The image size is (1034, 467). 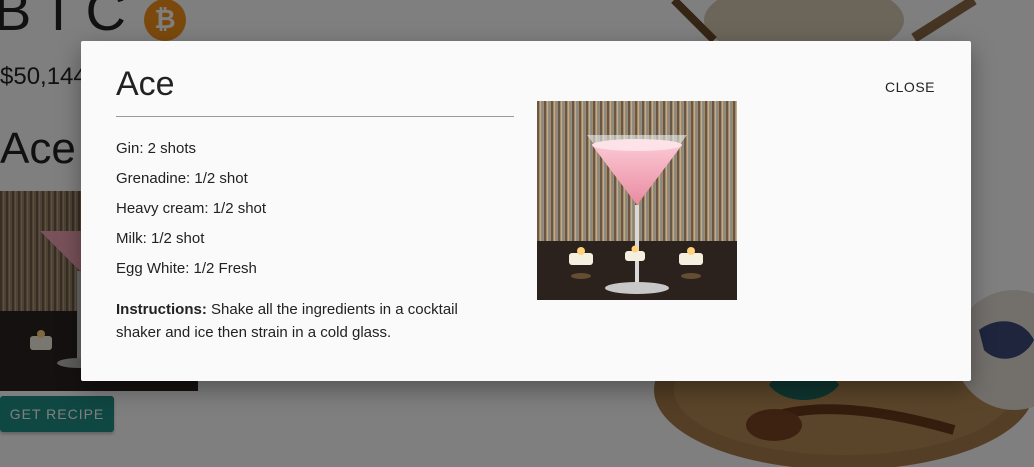 I want to click on instructions-label: Instructions:, so click(x=161, y=309).